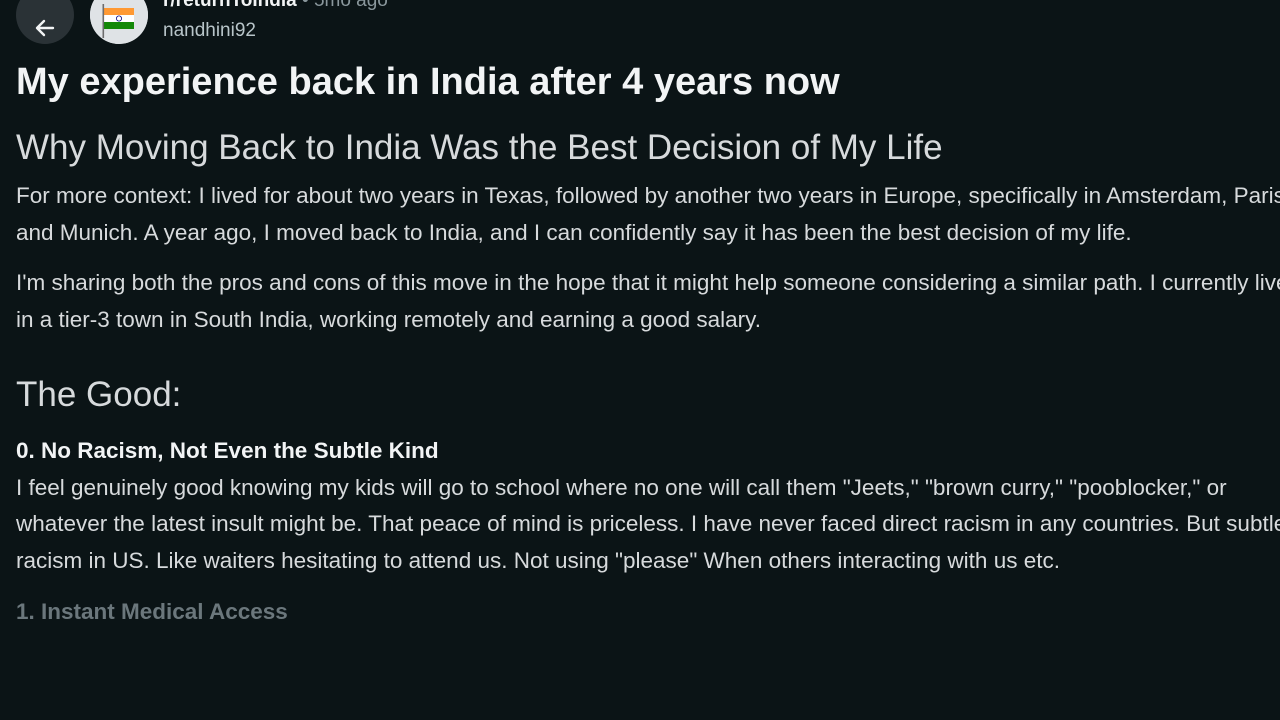 The width and height of the screenshot is (1280, 720). I want to click on india-flag-avatar, so click(119, 22).